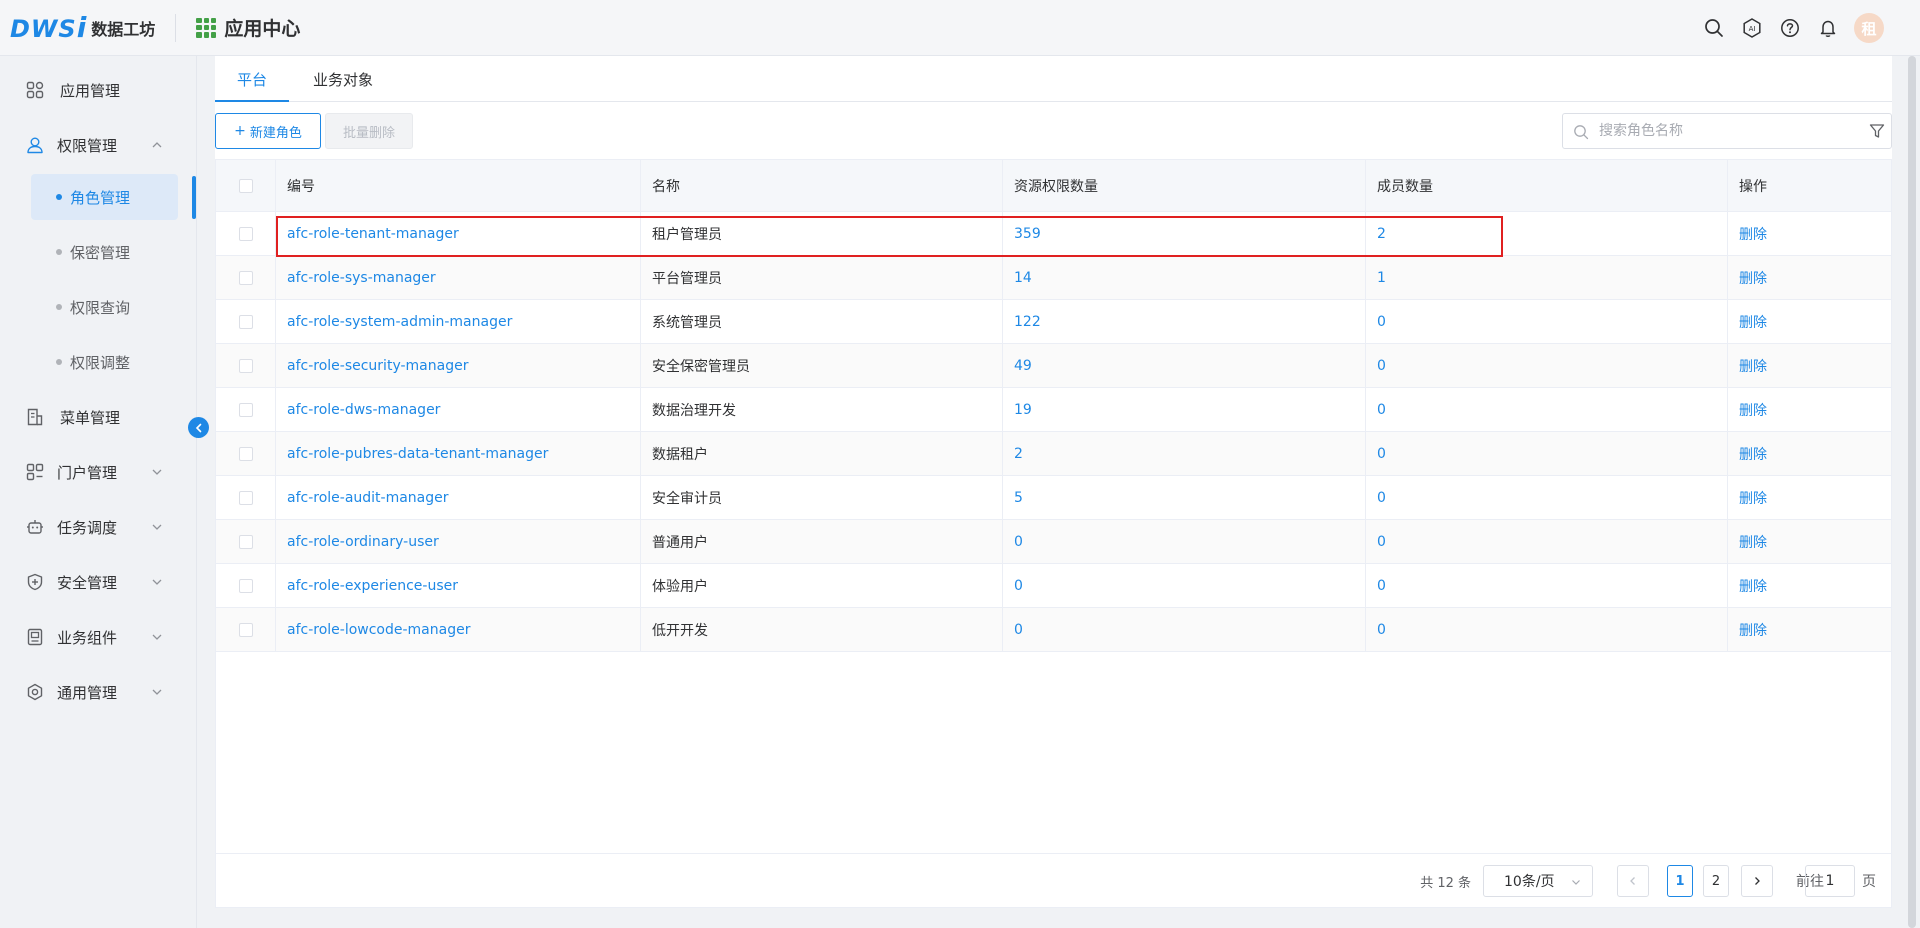  I want to click on next-page-button, so click(1757, 881).